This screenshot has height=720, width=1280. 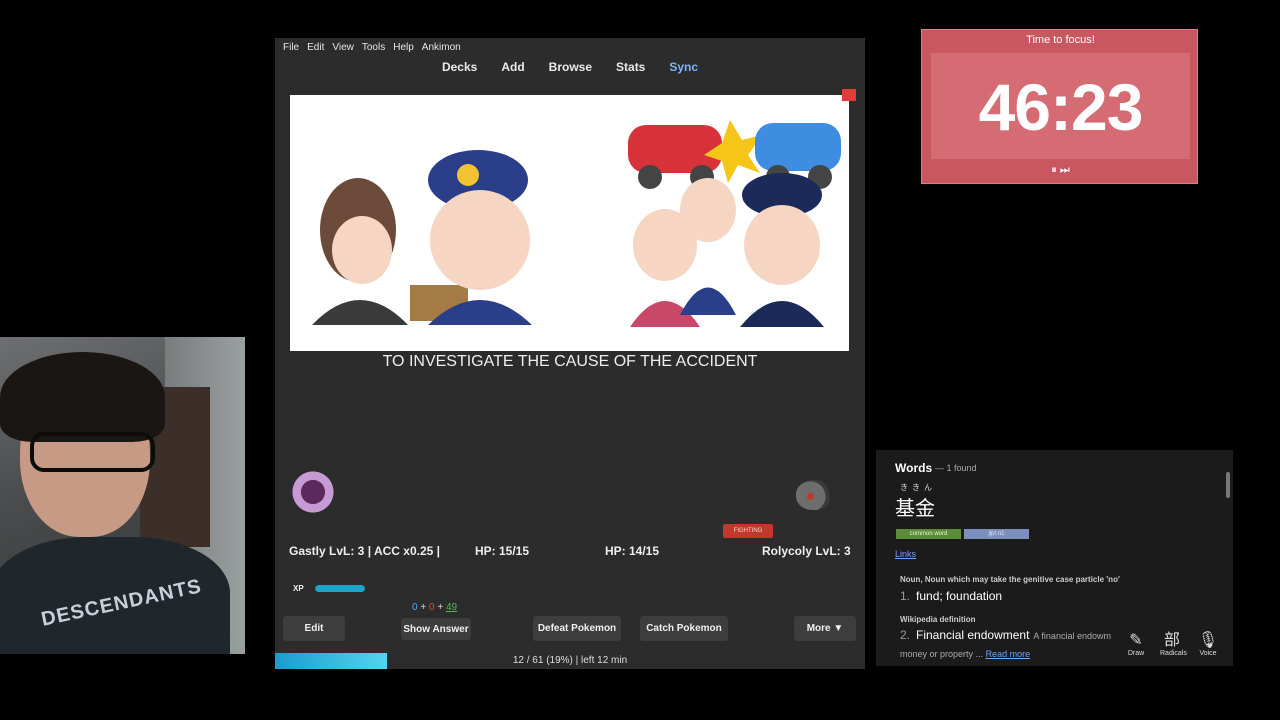 I want to click on more-button: More ▼, so click(x=825, y=628).